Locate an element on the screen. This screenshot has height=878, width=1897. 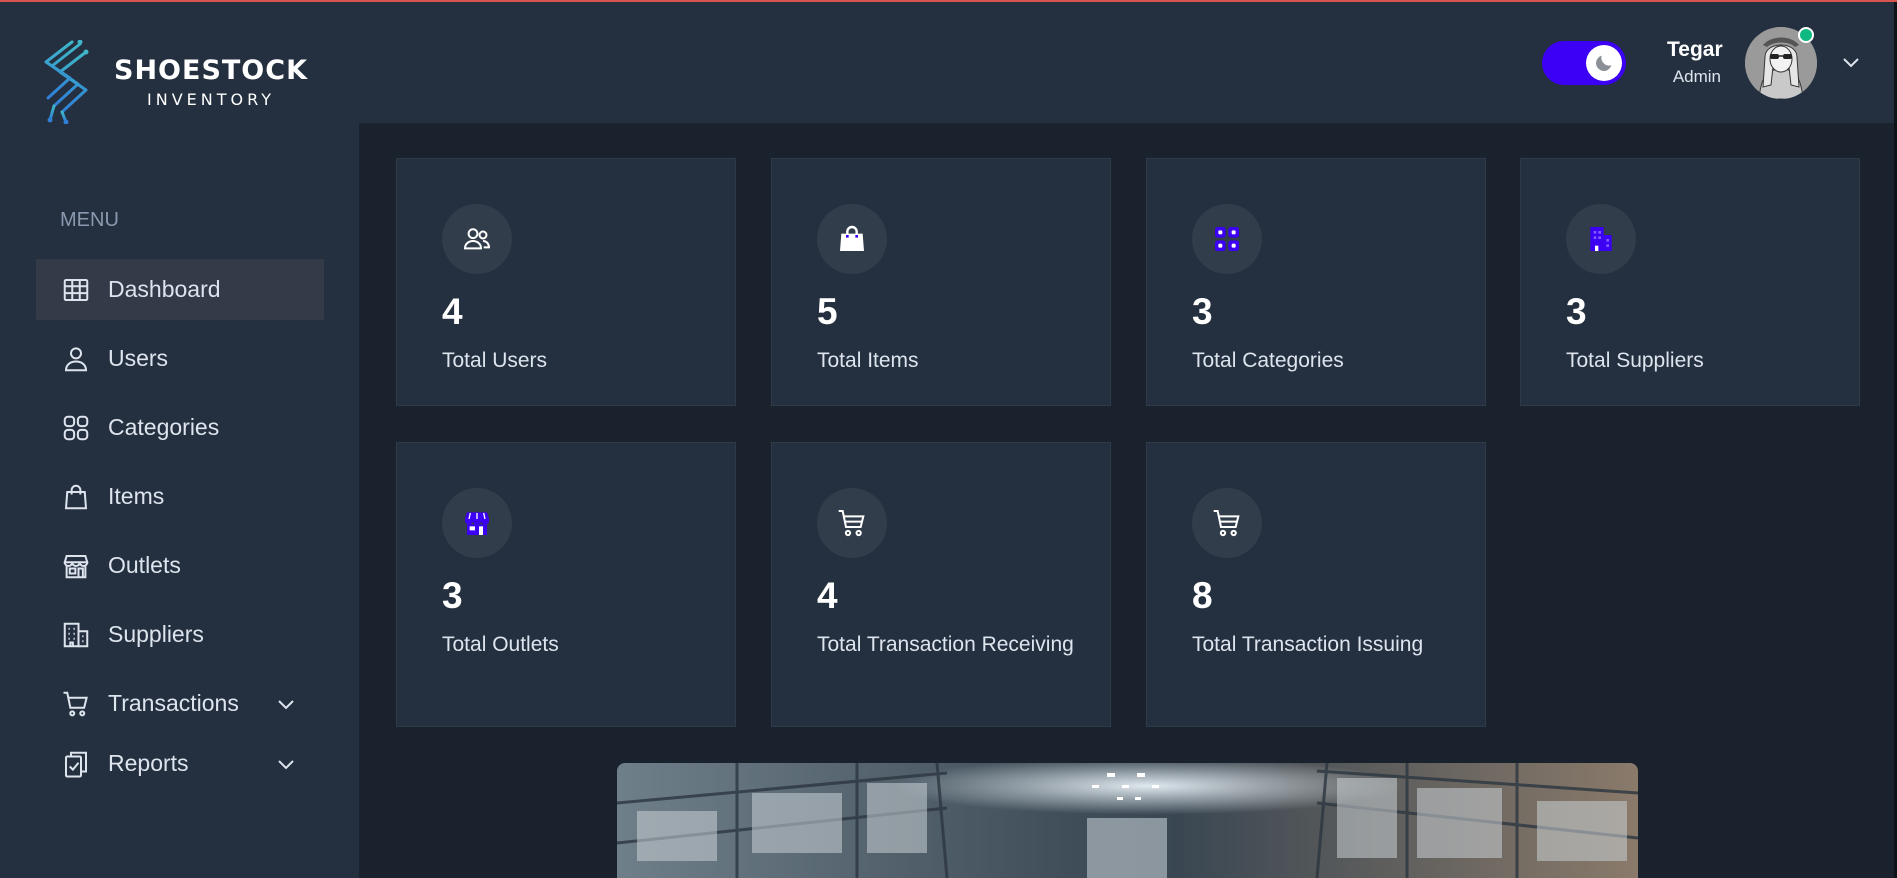
table-grid-icon is located at coordinates (76, 290).